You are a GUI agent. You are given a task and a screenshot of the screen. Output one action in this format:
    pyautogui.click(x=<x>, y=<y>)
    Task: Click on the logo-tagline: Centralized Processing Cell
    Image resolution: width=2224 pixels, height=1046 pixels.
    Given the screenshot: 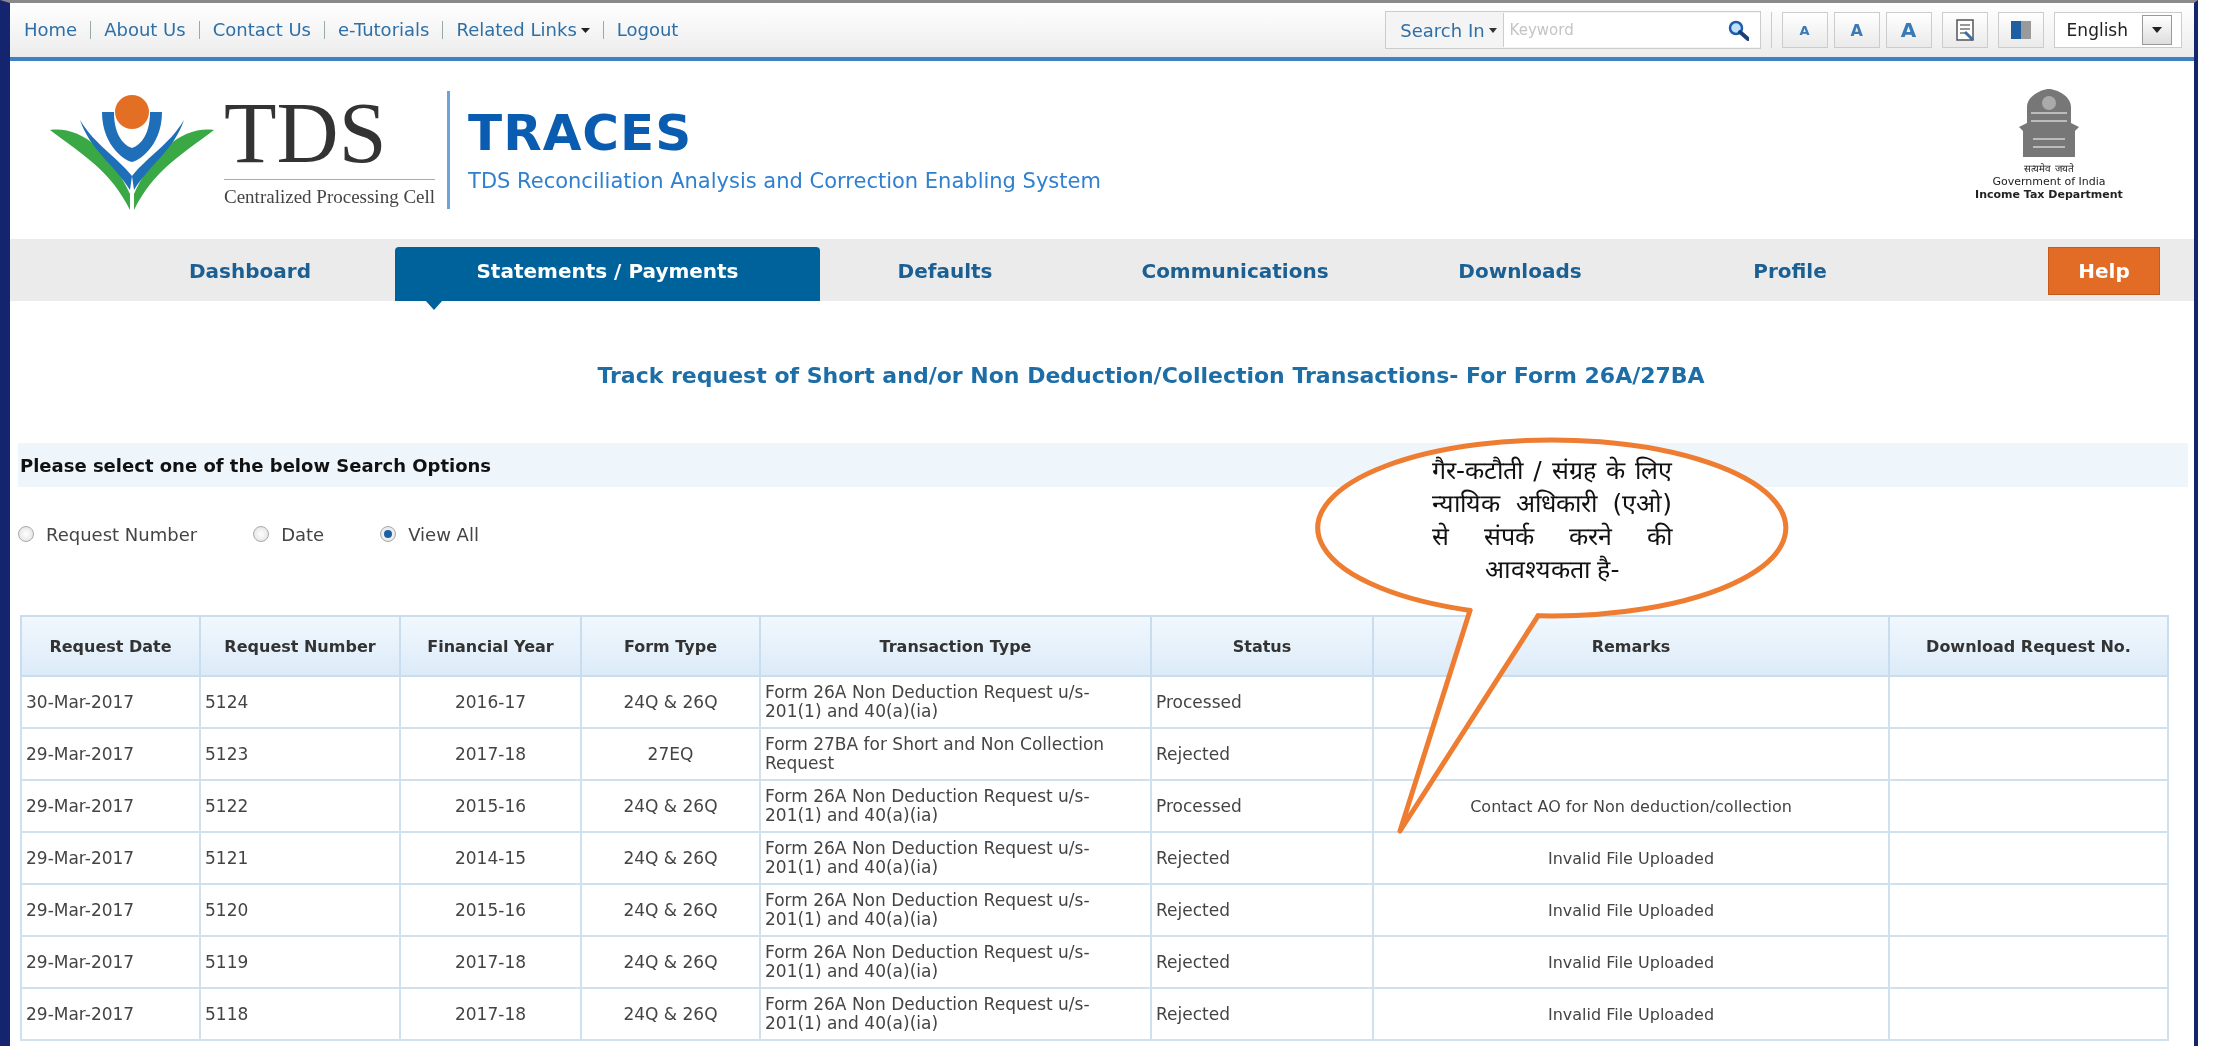 What is the action you would take?
    pyautogui.click(x=330, y=193)
    